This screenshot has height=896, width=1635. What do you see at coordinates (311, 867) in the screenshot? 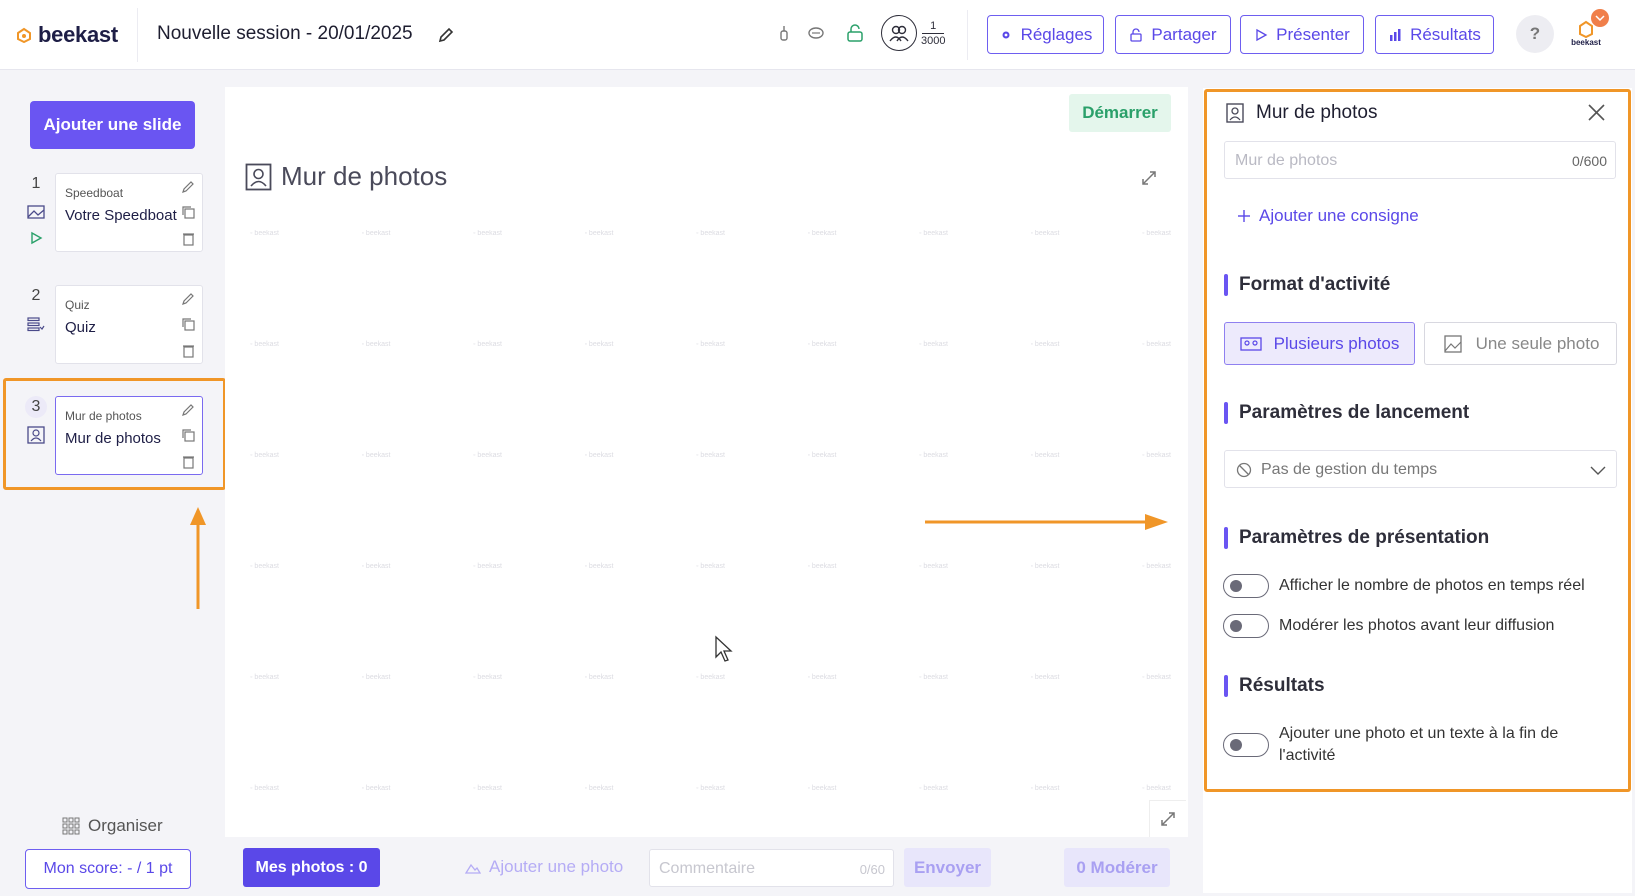
I see `my-photos-button: Mes photos : 0` at bounding box center [311, 867].